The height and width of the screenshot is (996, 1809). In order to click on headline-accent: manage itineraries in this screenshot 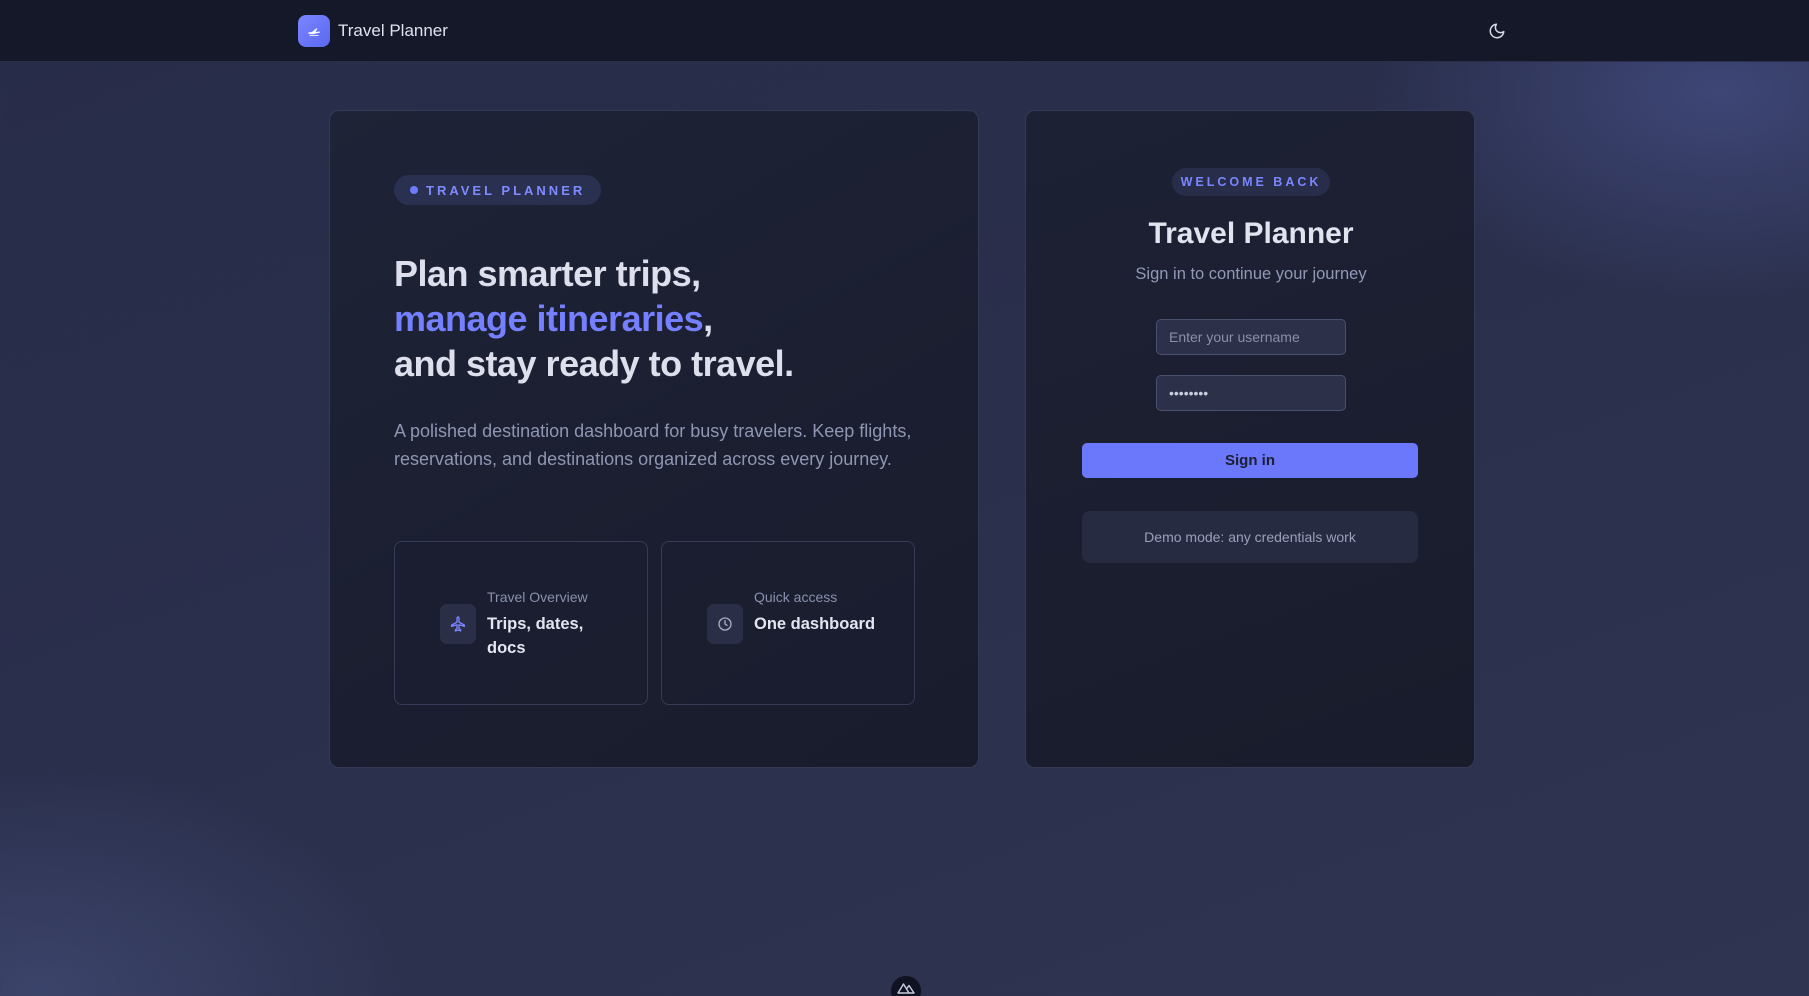, I will do `click(549, 318)`.